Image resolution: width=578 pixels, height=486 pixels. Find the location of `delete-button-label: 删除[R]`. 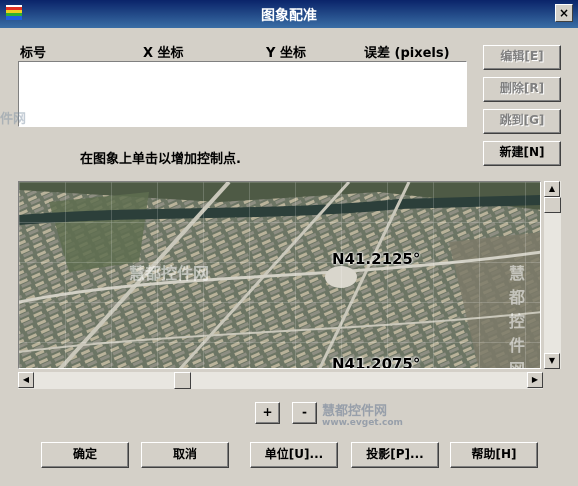

delete-button-label: 删除[R] is located at coordinates (522, 88).